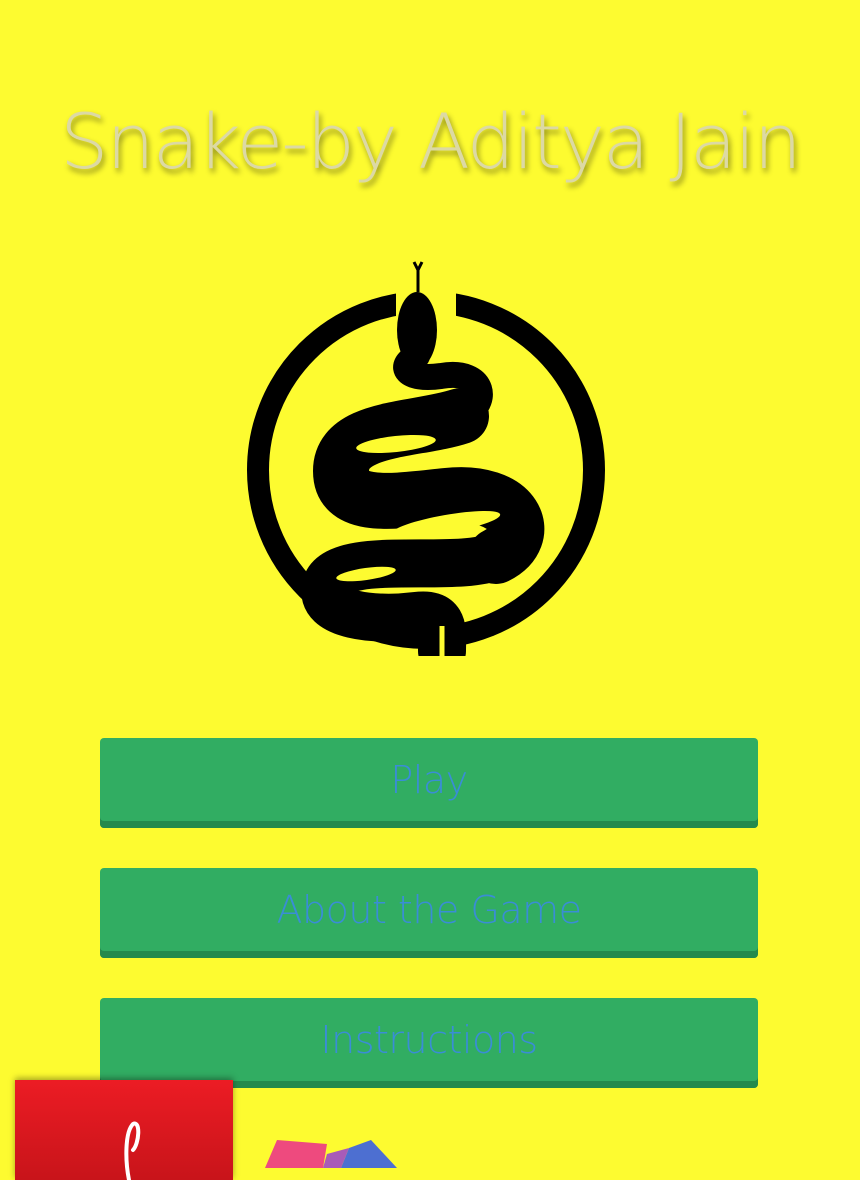  I want to click on instructions-button: Instructions, so click(429, 1043).